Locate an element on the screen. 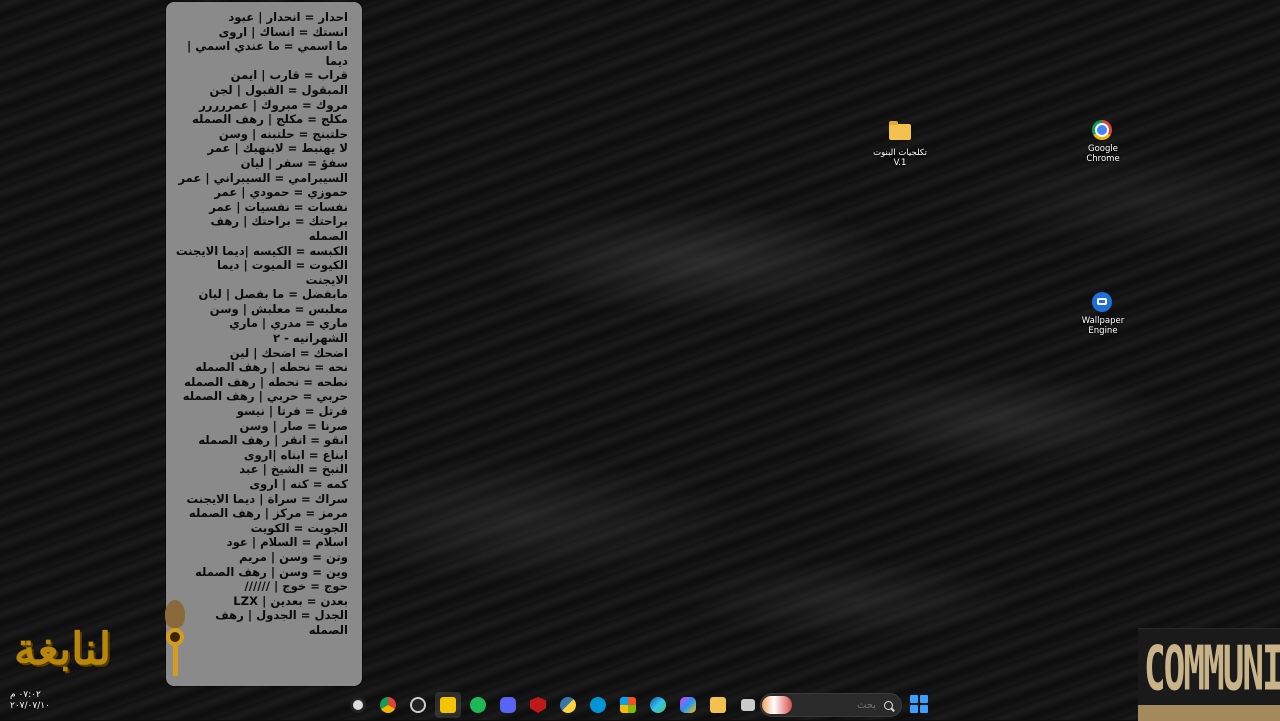 Image resolution: width=1280 pixels, height=721 pixels. folder-icon is located at coordinates (900, 133).